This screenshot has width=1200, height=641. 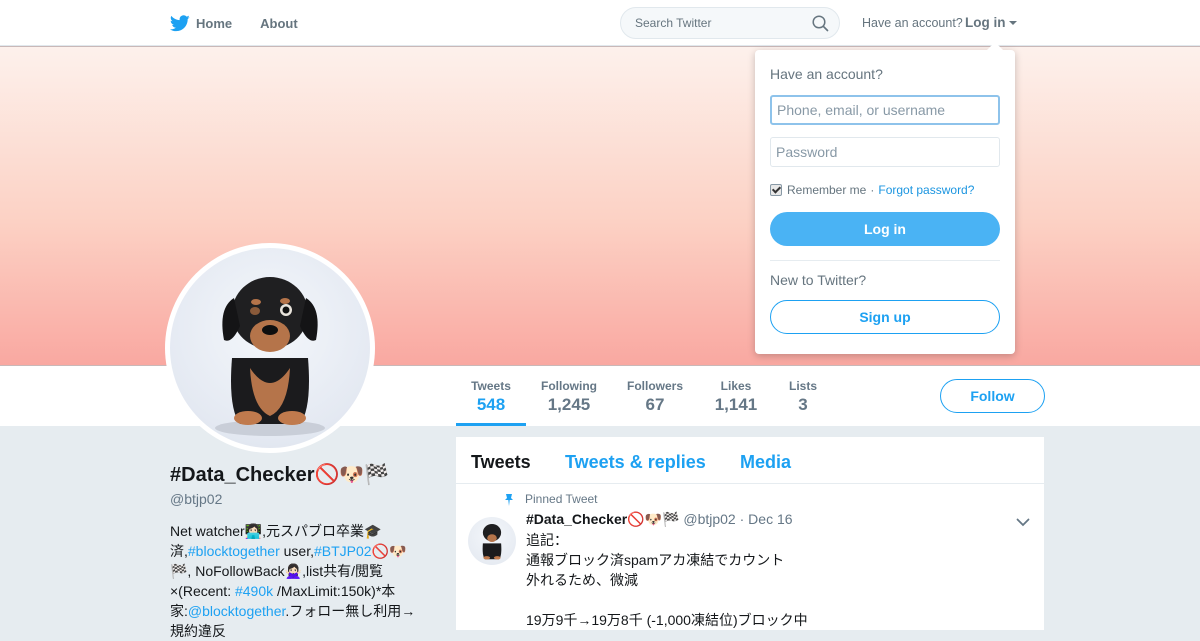 What do you see at coordinates (820, 26) in the screenshot?
I see `search-icon` at bounding box center [820, 26].